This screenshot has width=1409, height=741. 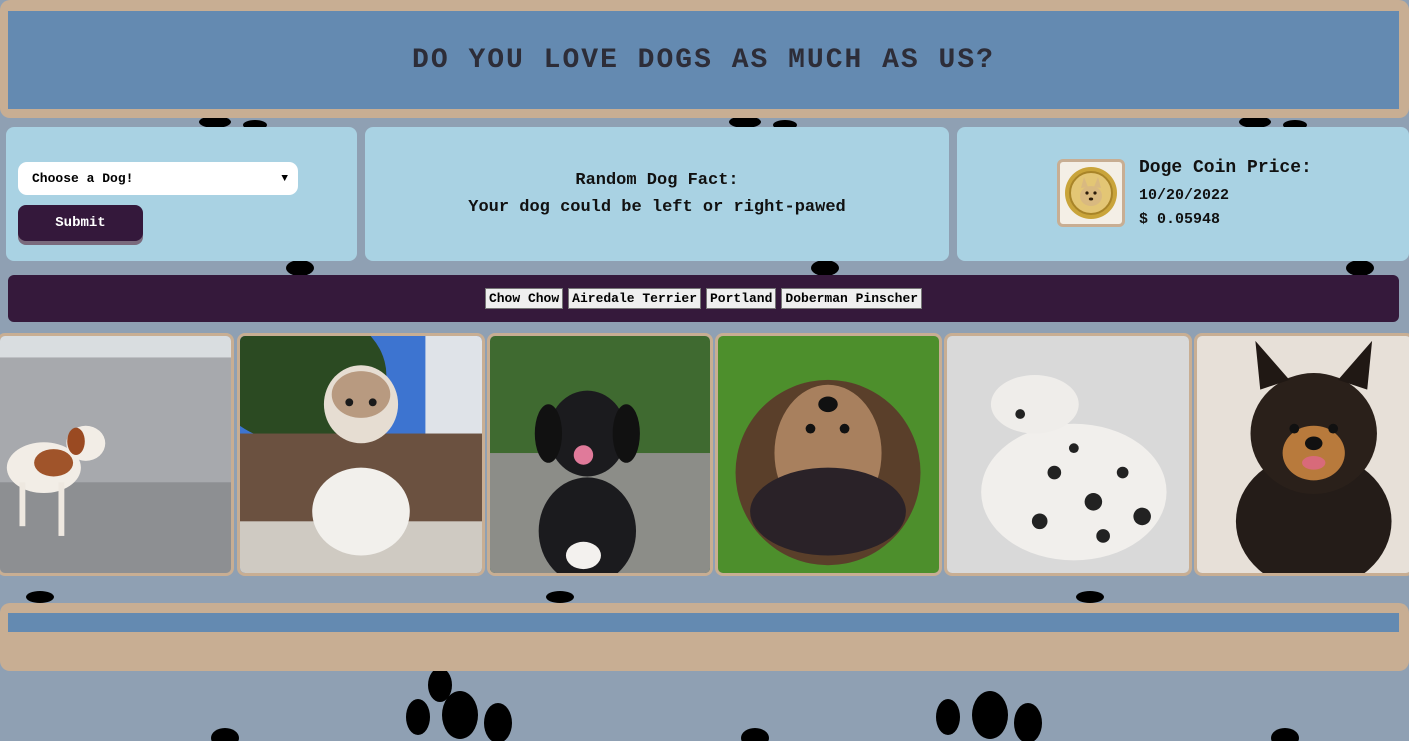 What do you see at coordinates (361, 454) in the screenshot?
I see `dog-photo-shih-tzu` at bounding box center [361, 454].